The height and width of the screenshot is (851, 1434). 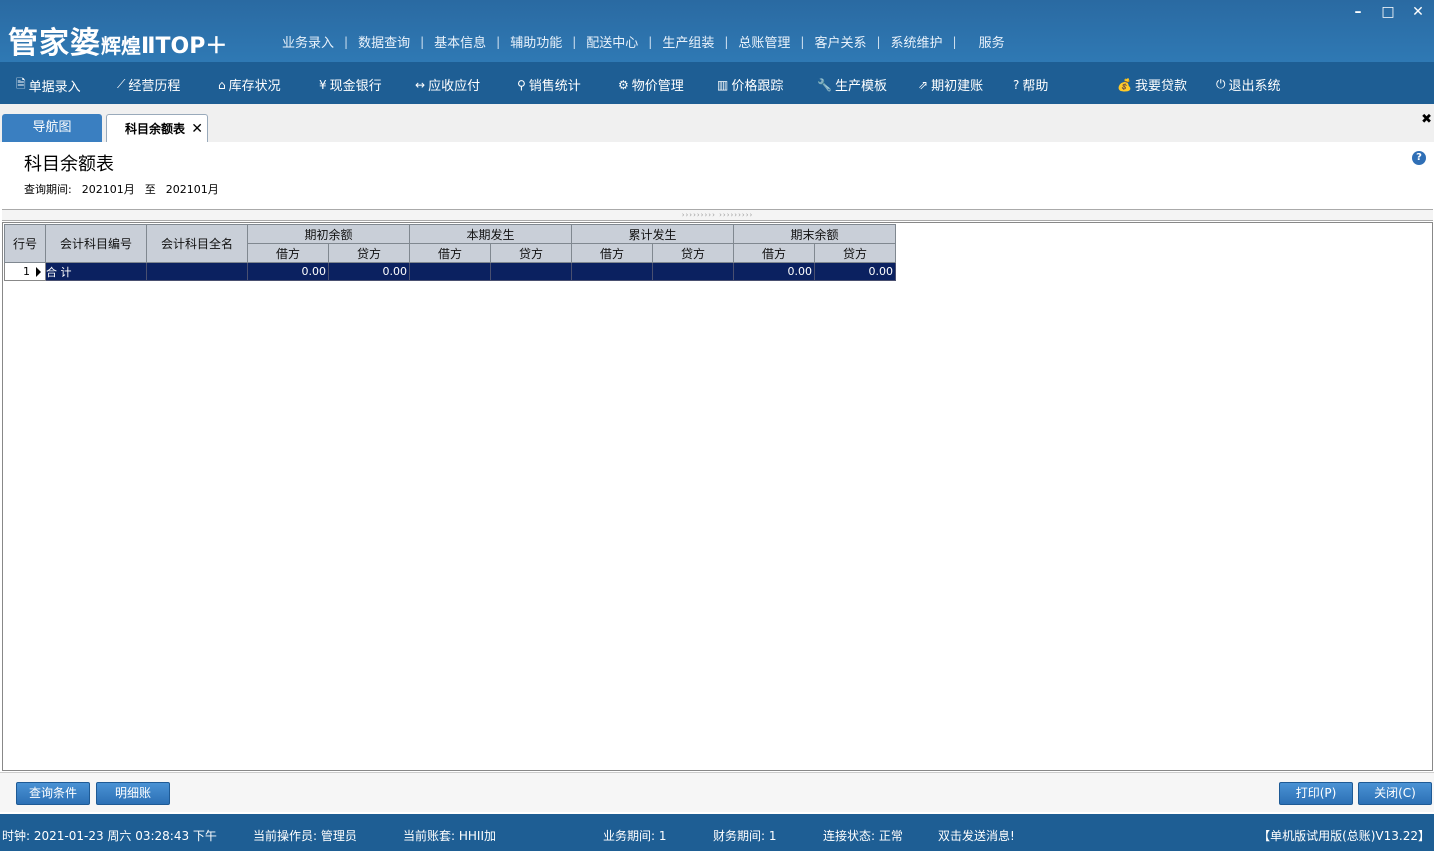 I want to click on toolbar-item-opening: ⇗ 期初建账, so click(x=951, y=85).